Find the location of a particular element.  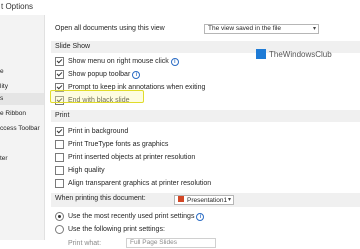

sidebar-item: ter is located at coordinates (22, 159).